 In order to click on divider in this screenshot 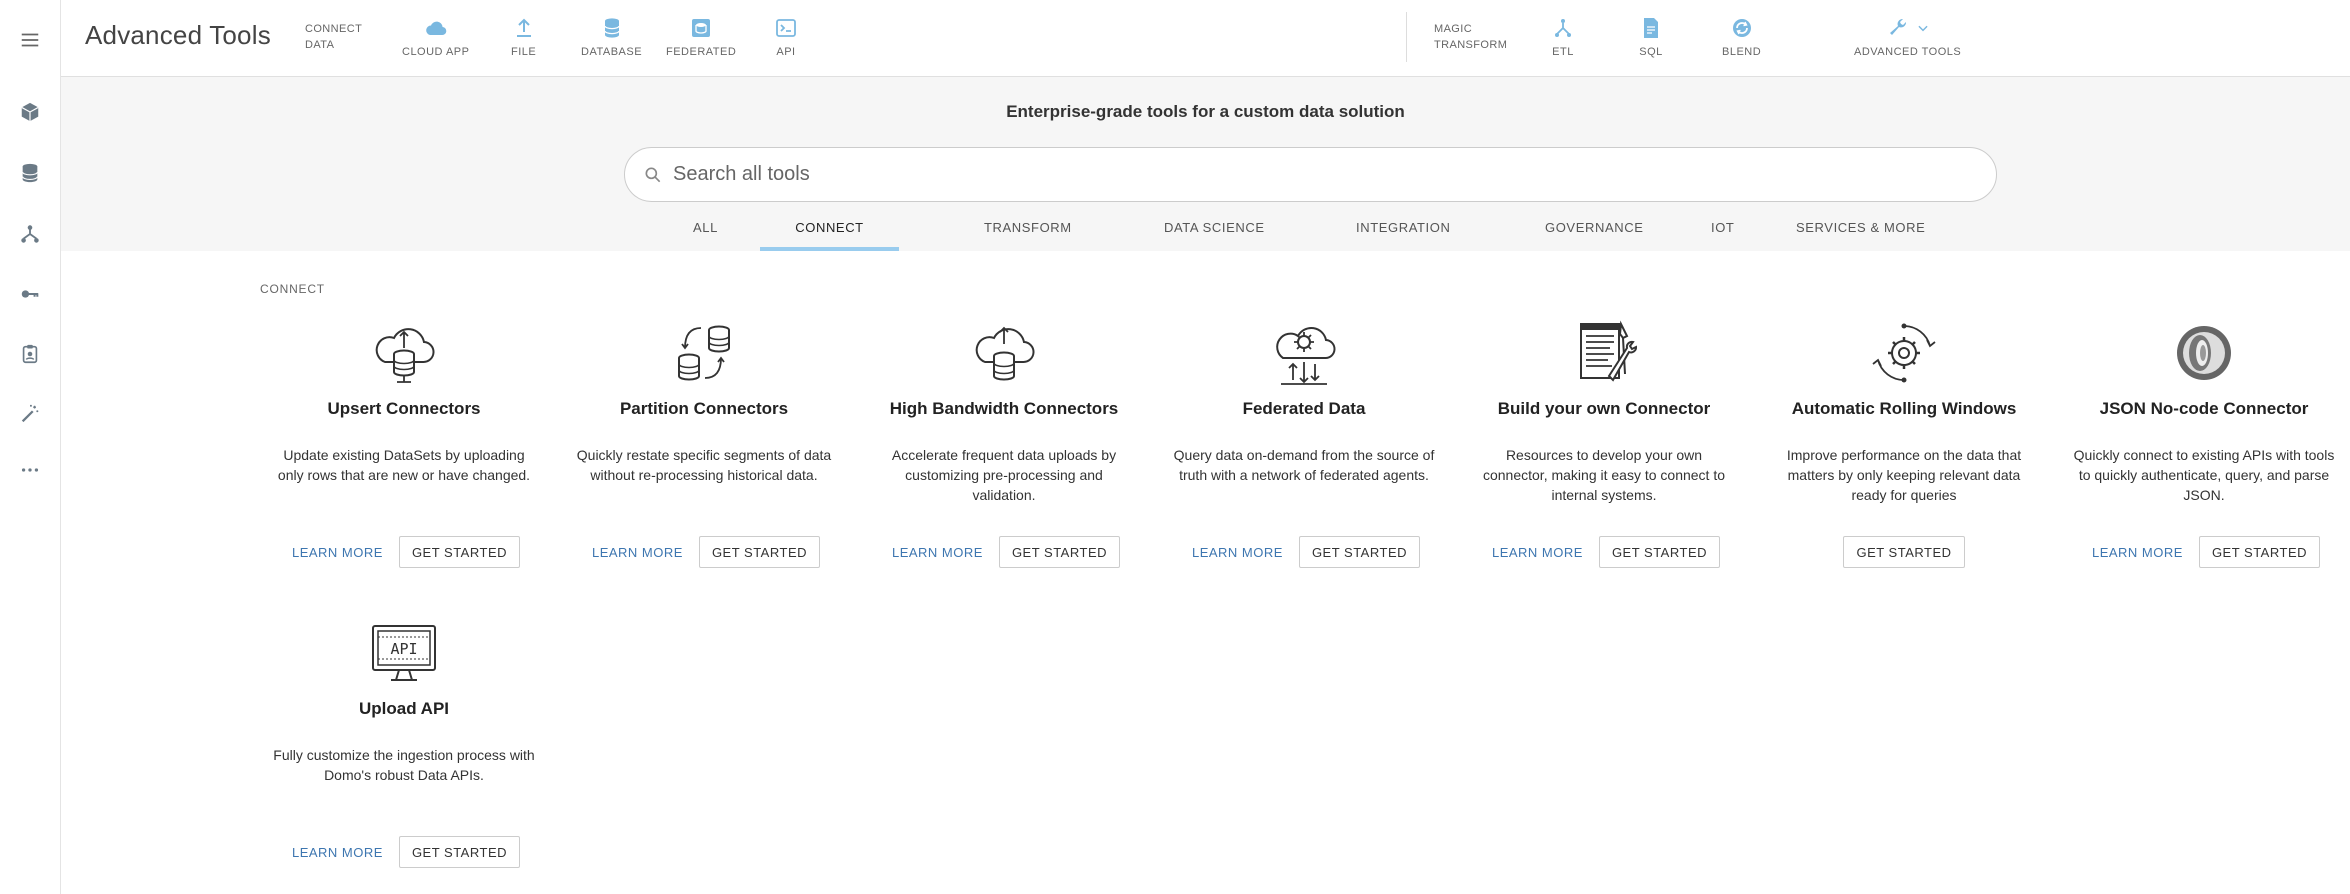, I will do `click(1406, 37)`.